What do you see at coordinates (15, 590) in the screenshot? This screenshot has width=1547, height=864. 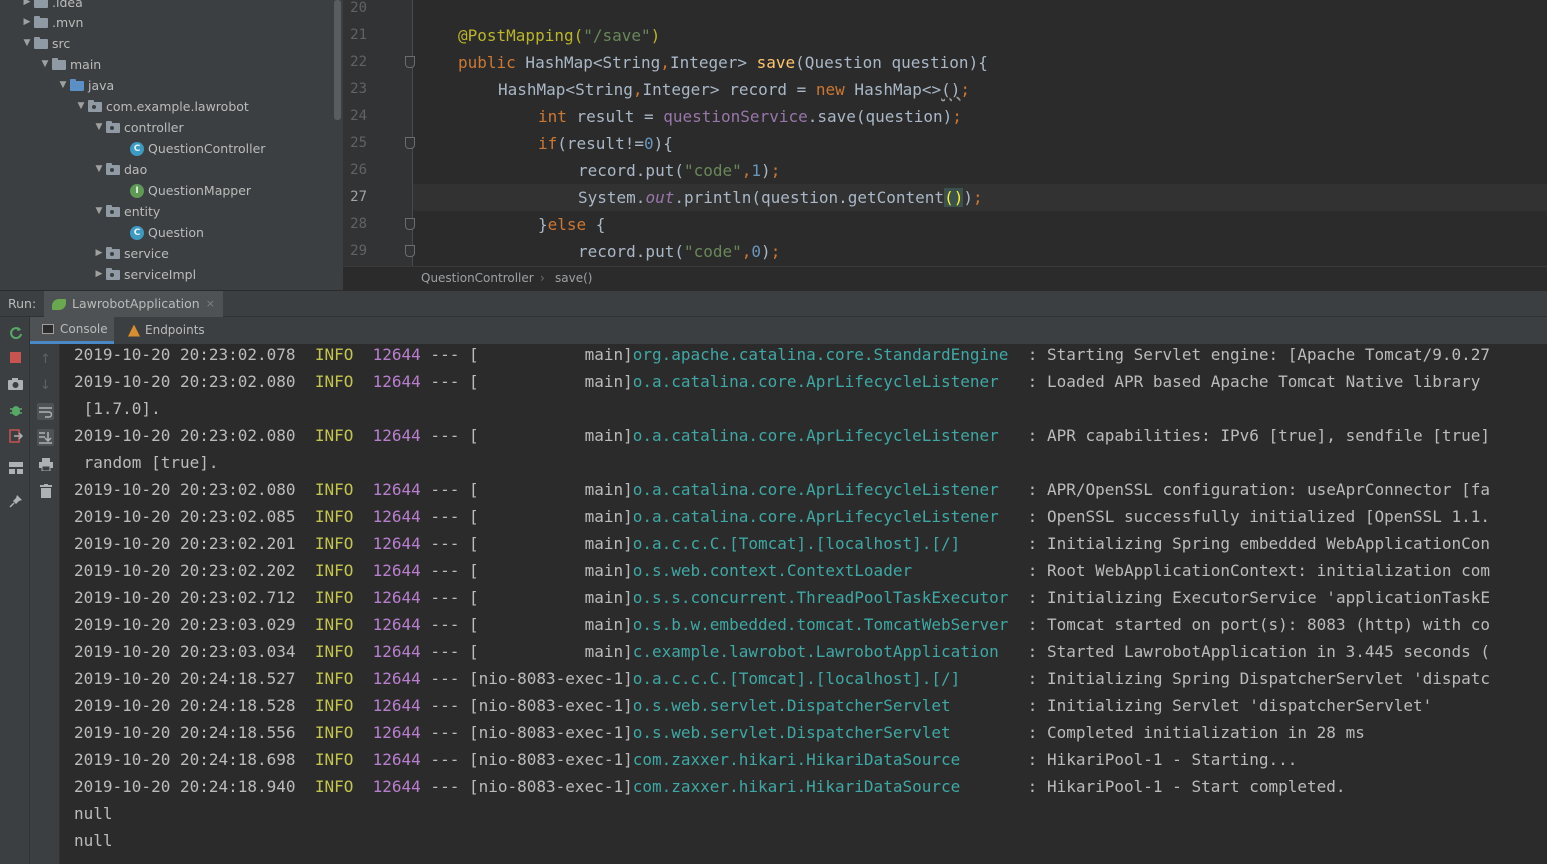 I see `run-toolbar` at bounding box center [15, 590].